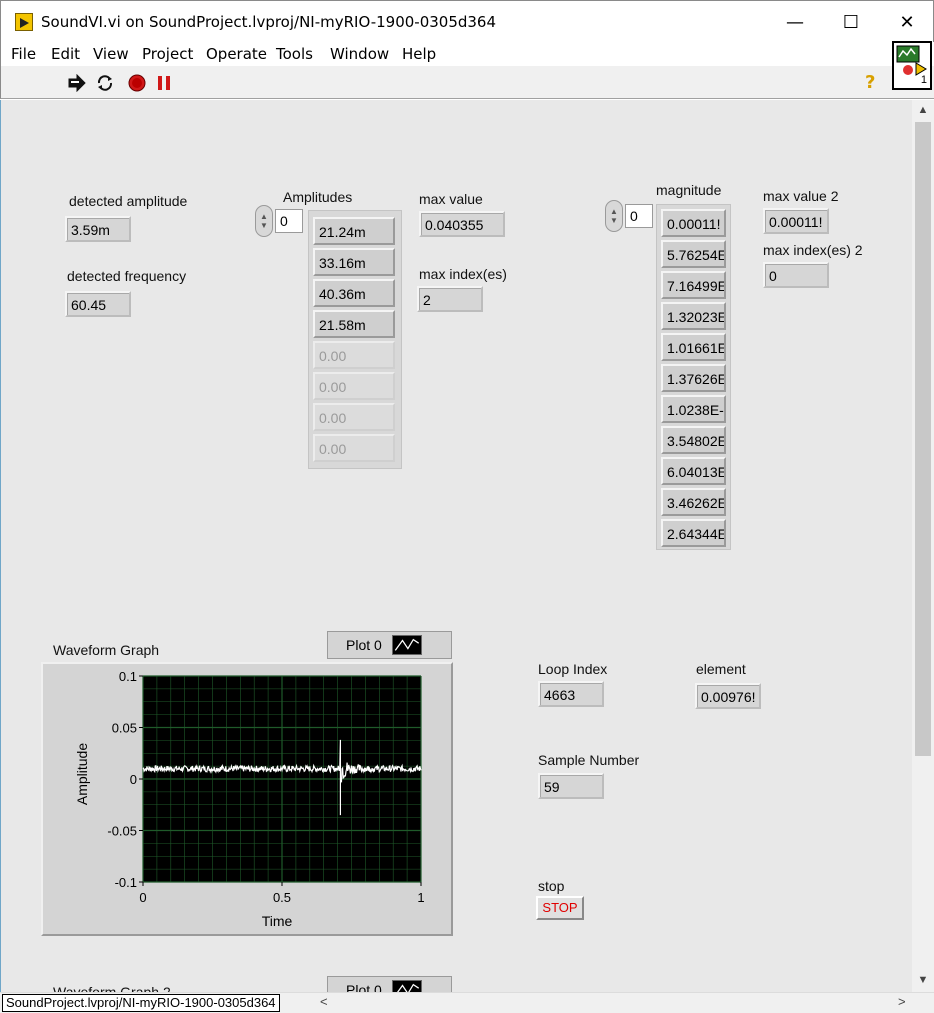  What do you see at coordinates (923, 980) in the screenshot?
I see `scroll-down-icon: ▼` at bounding box center [923, 980].